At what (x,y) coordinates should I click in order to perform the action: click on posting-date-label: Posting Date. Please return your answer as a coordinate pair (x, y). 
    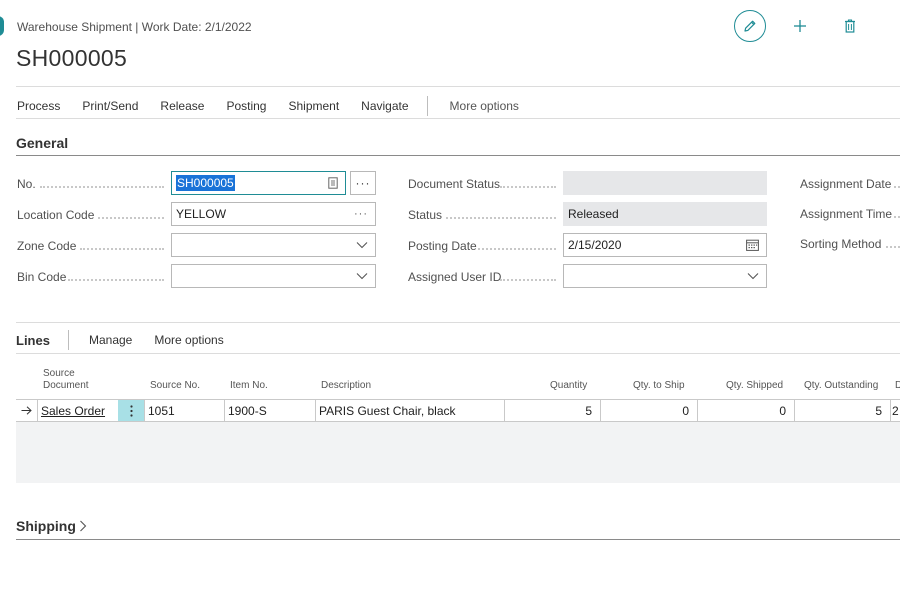
    Looking at the image, I should click on (442, 246).